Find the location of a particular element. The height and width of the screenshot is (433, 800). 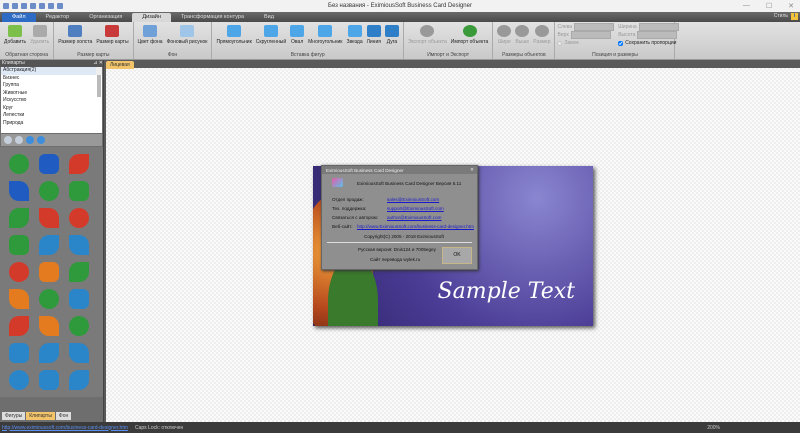

ribbon-button: Овал is located at coordinates (297, 37).